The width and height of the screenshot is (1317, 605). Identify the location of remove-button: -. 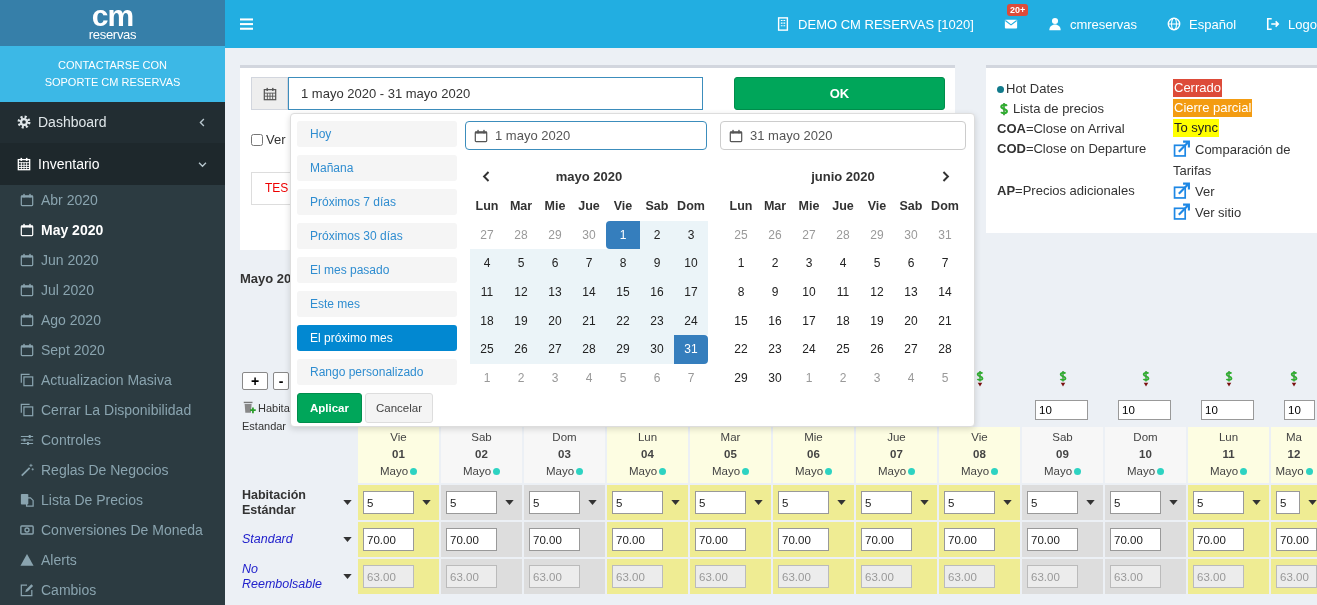
(281, 380).